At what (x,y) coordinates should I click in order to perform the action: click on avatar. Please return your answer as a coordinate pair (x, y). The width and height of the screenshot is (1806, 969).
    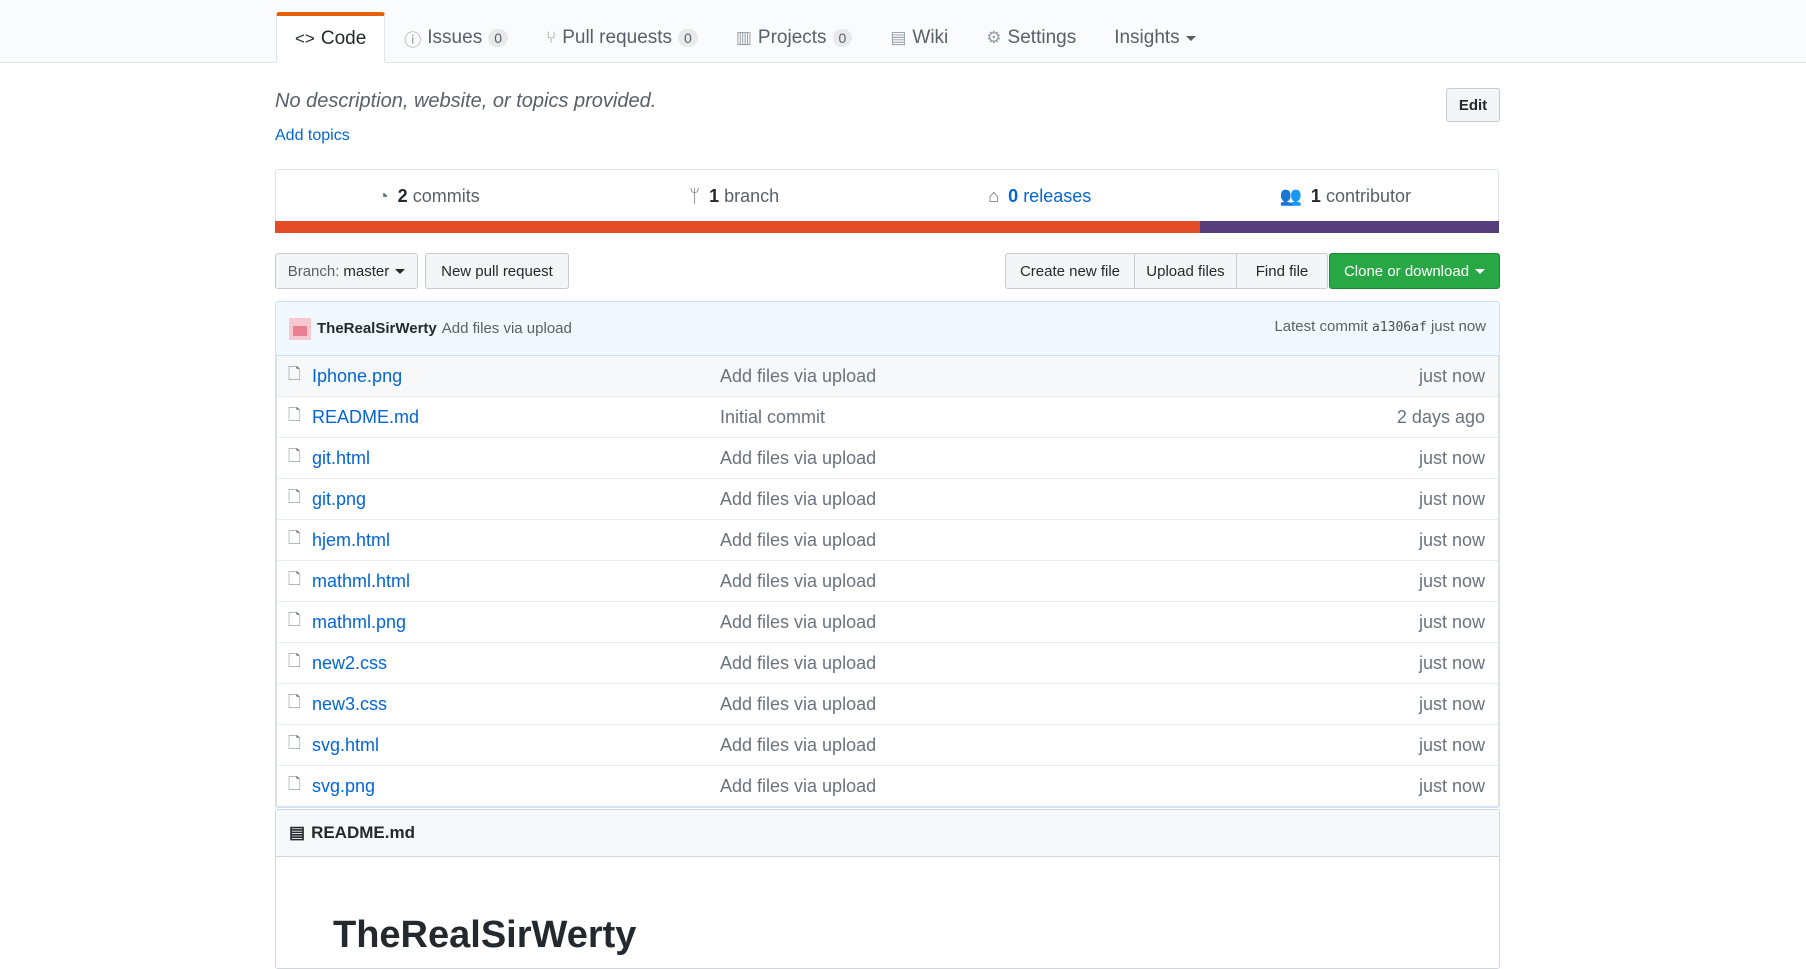
    Looking at the image, I should click on (300, 328).